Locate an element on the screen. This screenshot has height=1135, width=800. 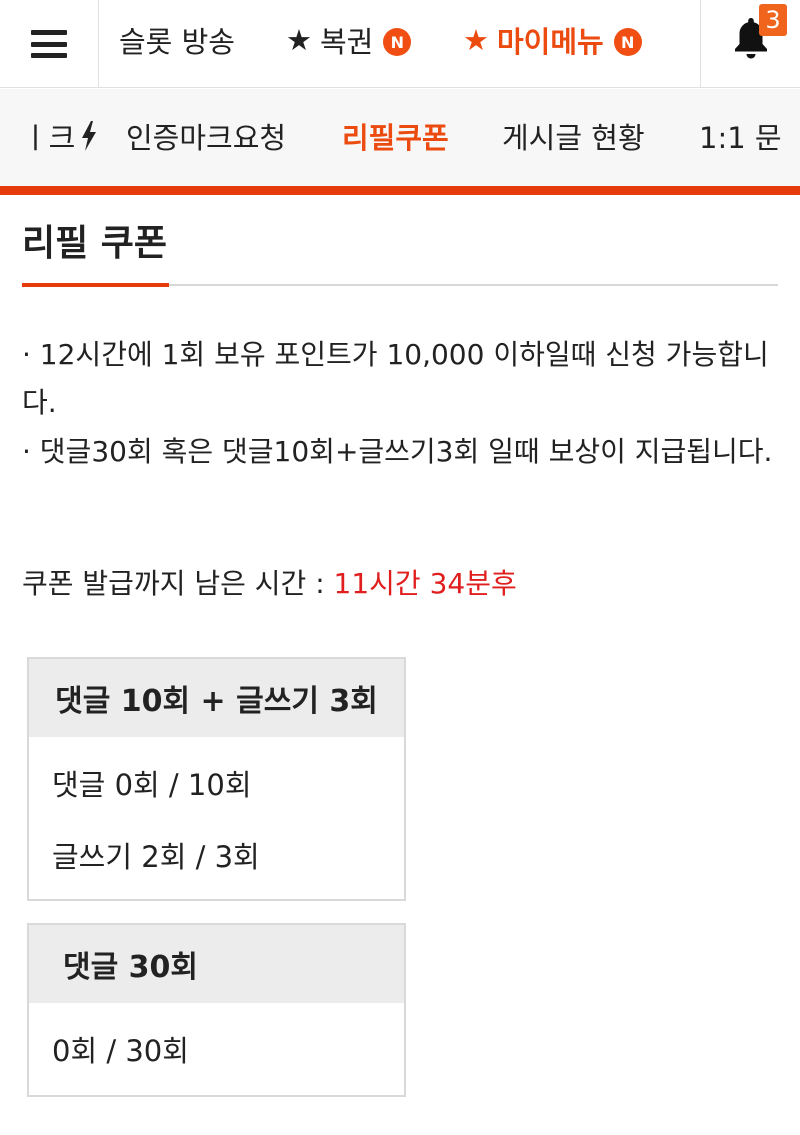
subnav-item-label: 게시글 현황 is located at coordinates (573, 138).